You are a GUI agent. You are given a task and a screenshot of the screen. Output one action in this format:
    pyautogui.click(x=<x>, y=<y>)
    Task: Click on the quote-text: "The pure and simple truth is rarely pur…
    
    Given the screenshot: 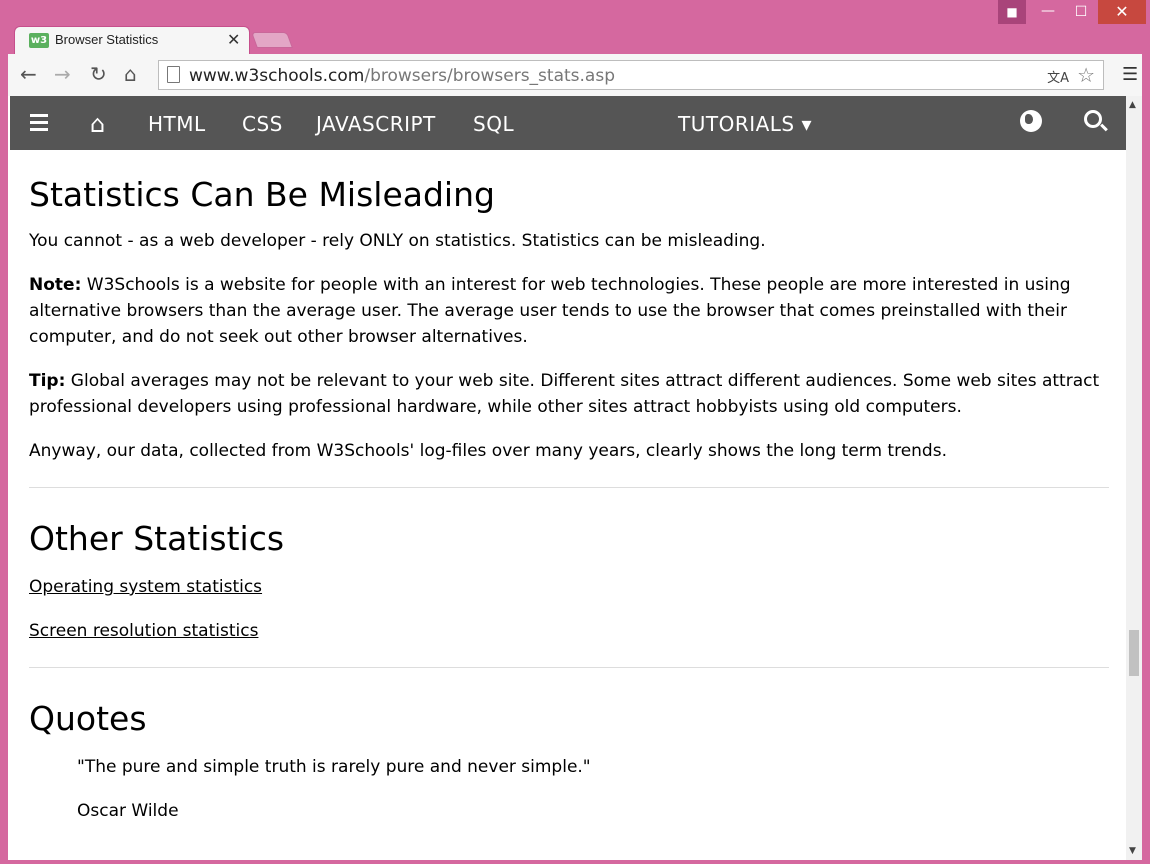 What is the action you would take?
    pyautogui.click(x=334, y=767)
    